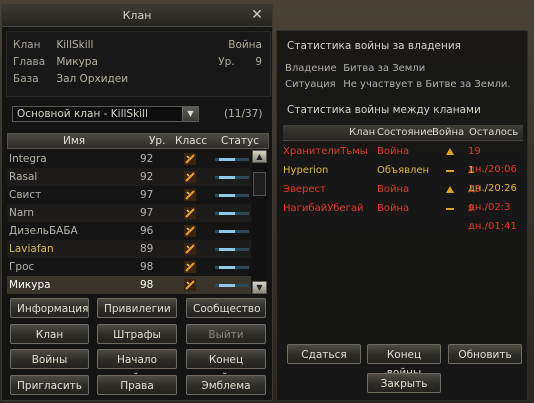 Image resolution: width=534 pixels, height=403 pixels. I want to click on level-label: Ур., so click(226, 62).